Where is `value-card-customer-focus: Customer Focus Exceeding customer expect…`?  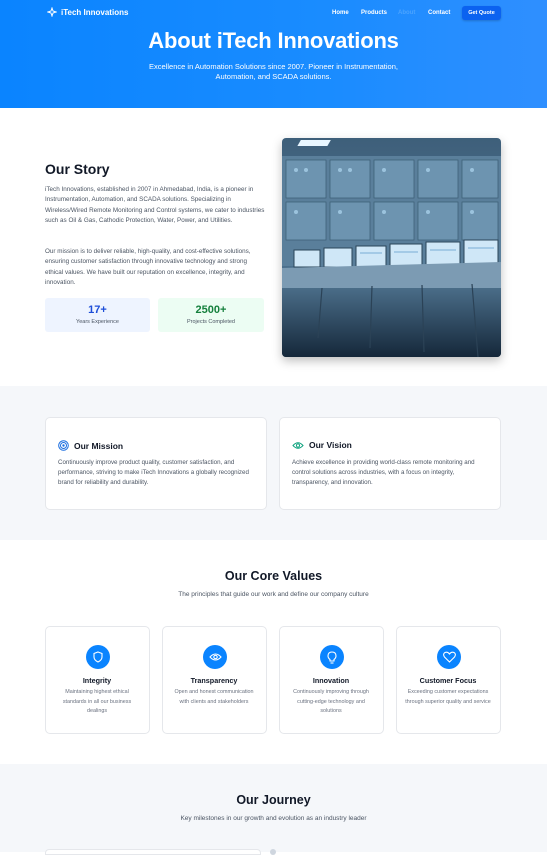 value-card-customer-focus: Customer Focus Exceeding customer expect… is located at coordinates (448, 680).